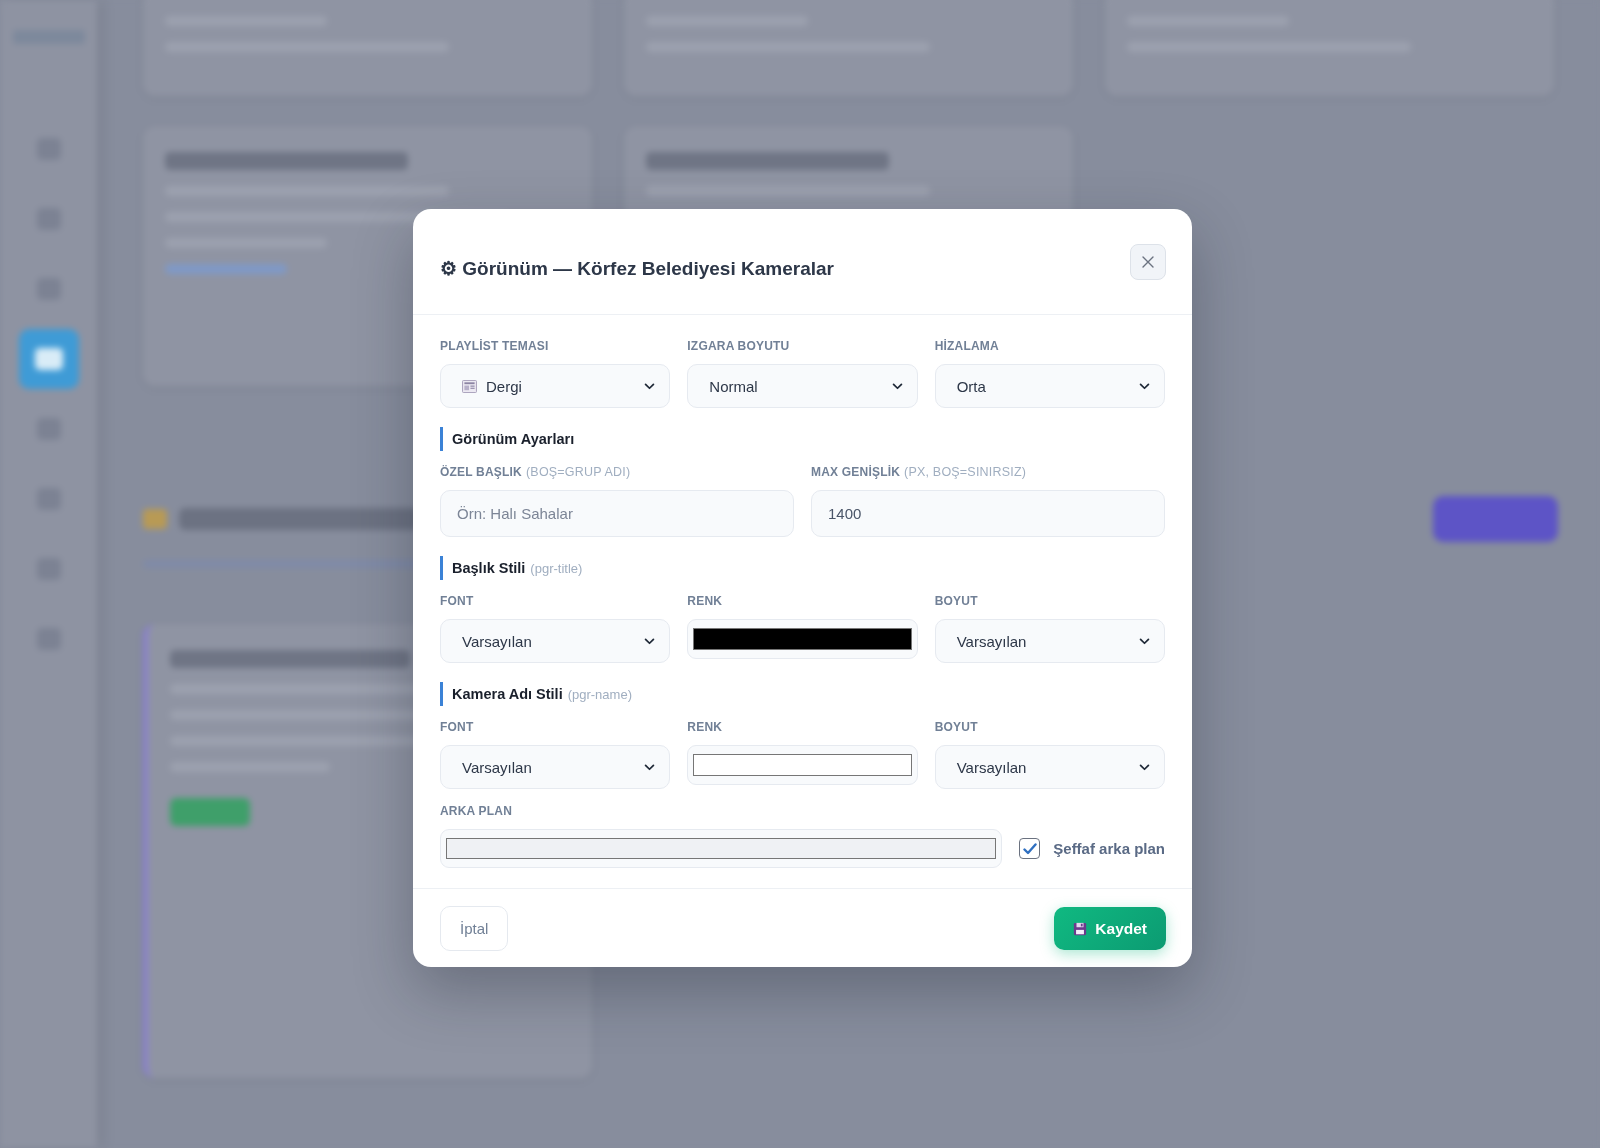 This screenshot has height=1148, width=1600. I want to click on dropdown: Dergi, so click(555, 386).